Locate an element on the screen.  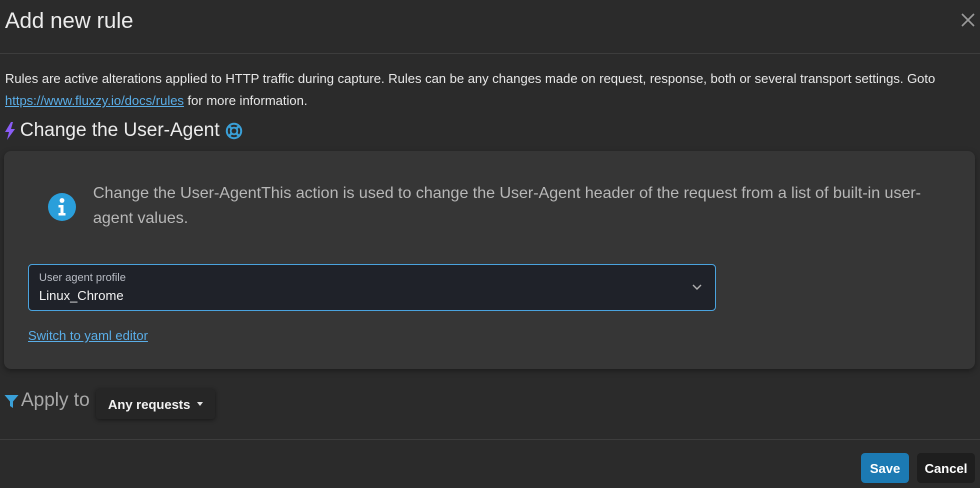
filter-dropdown-button: Any requests is located at coordinates (156, 404).